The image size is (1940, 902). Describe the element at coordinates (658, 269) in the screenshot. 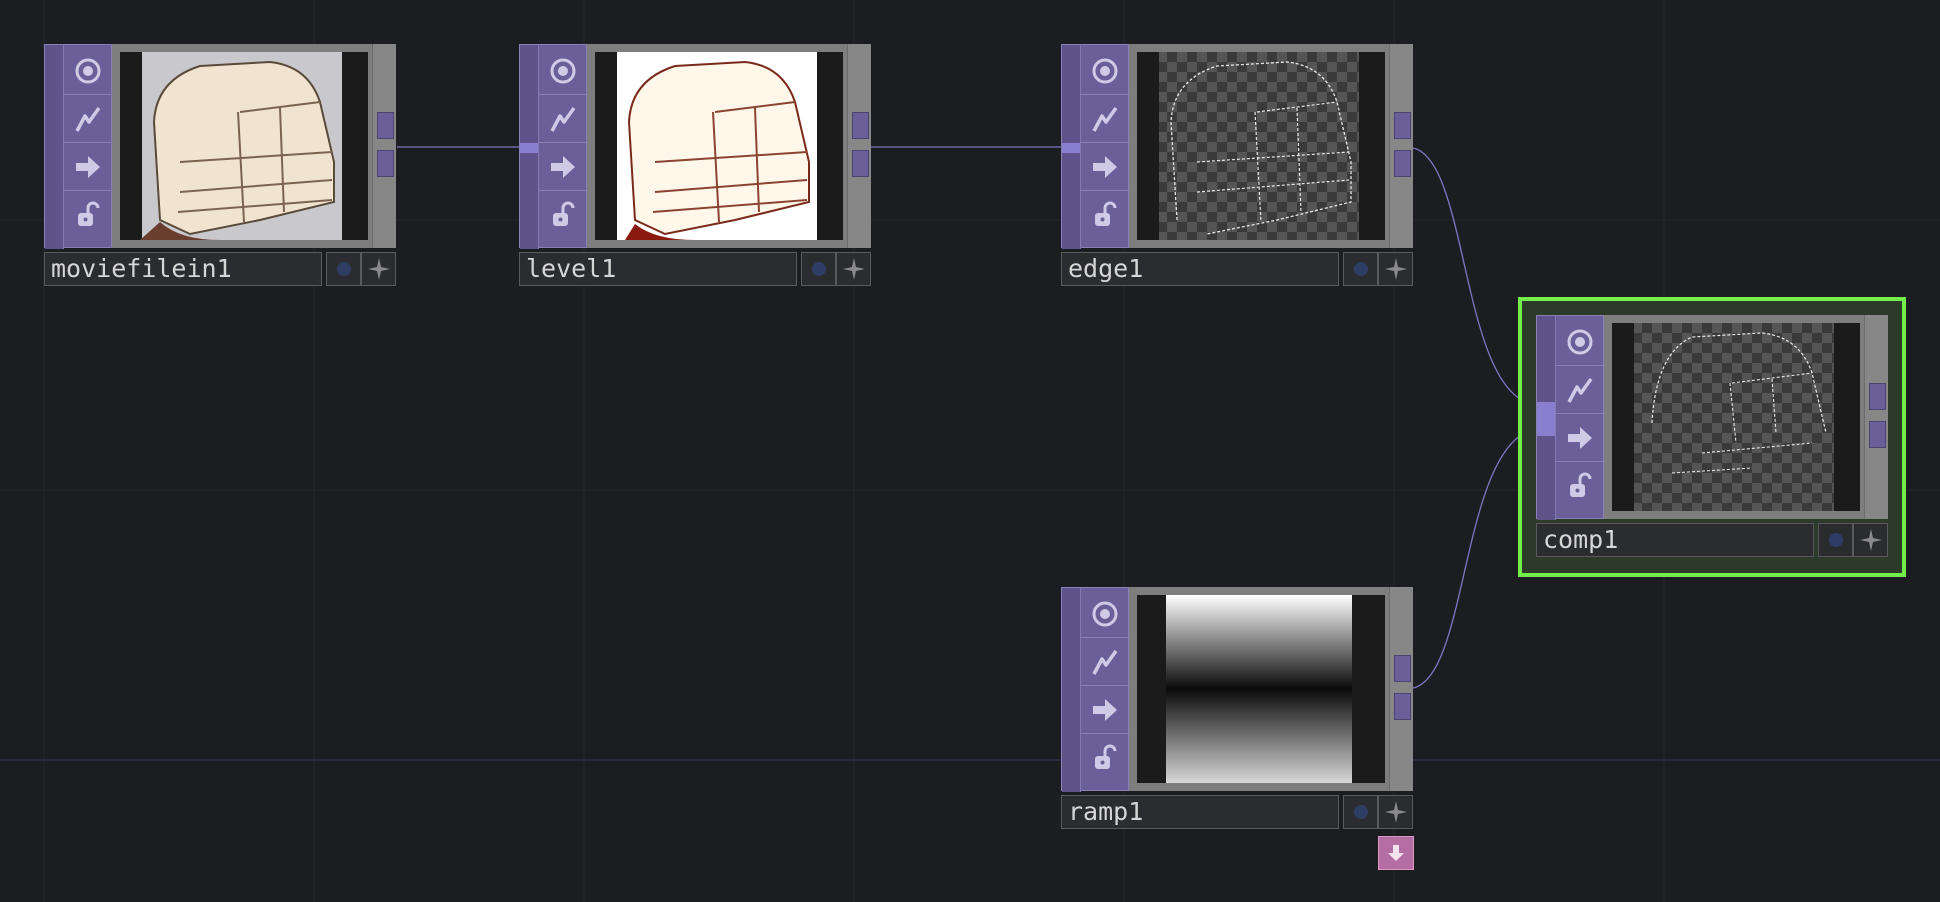

I see `node-name-label: level1` at that location.